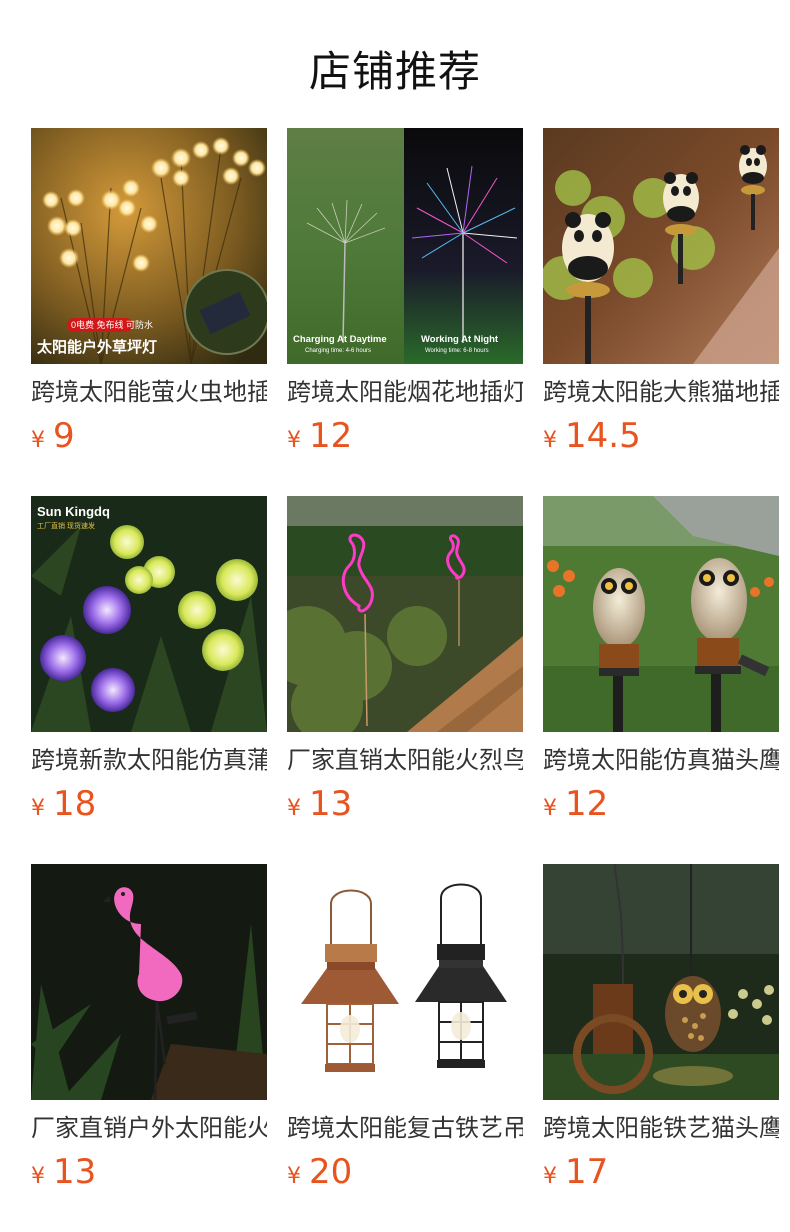  Describe the element at coordinates (149, 760) in the screenshot. I see `product-name: 跨境新款太阳能仿真蒲公英灯` at that location.